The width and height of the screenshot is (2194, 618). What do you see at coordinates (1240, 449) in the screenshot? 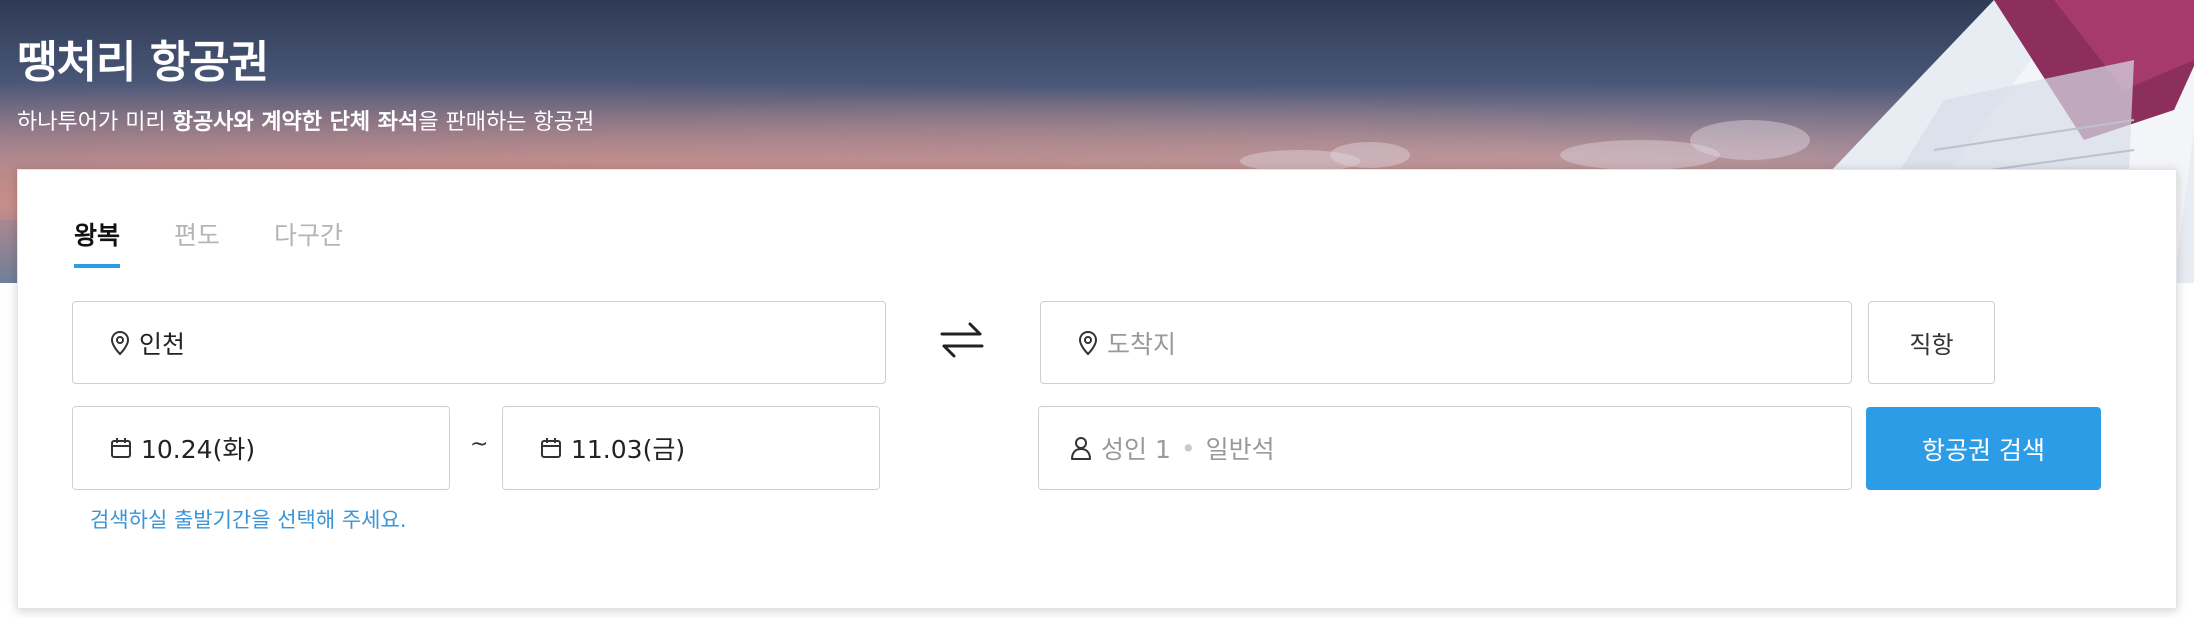
I see `seat-class: 일반석` at bounding box center [1240, 449].